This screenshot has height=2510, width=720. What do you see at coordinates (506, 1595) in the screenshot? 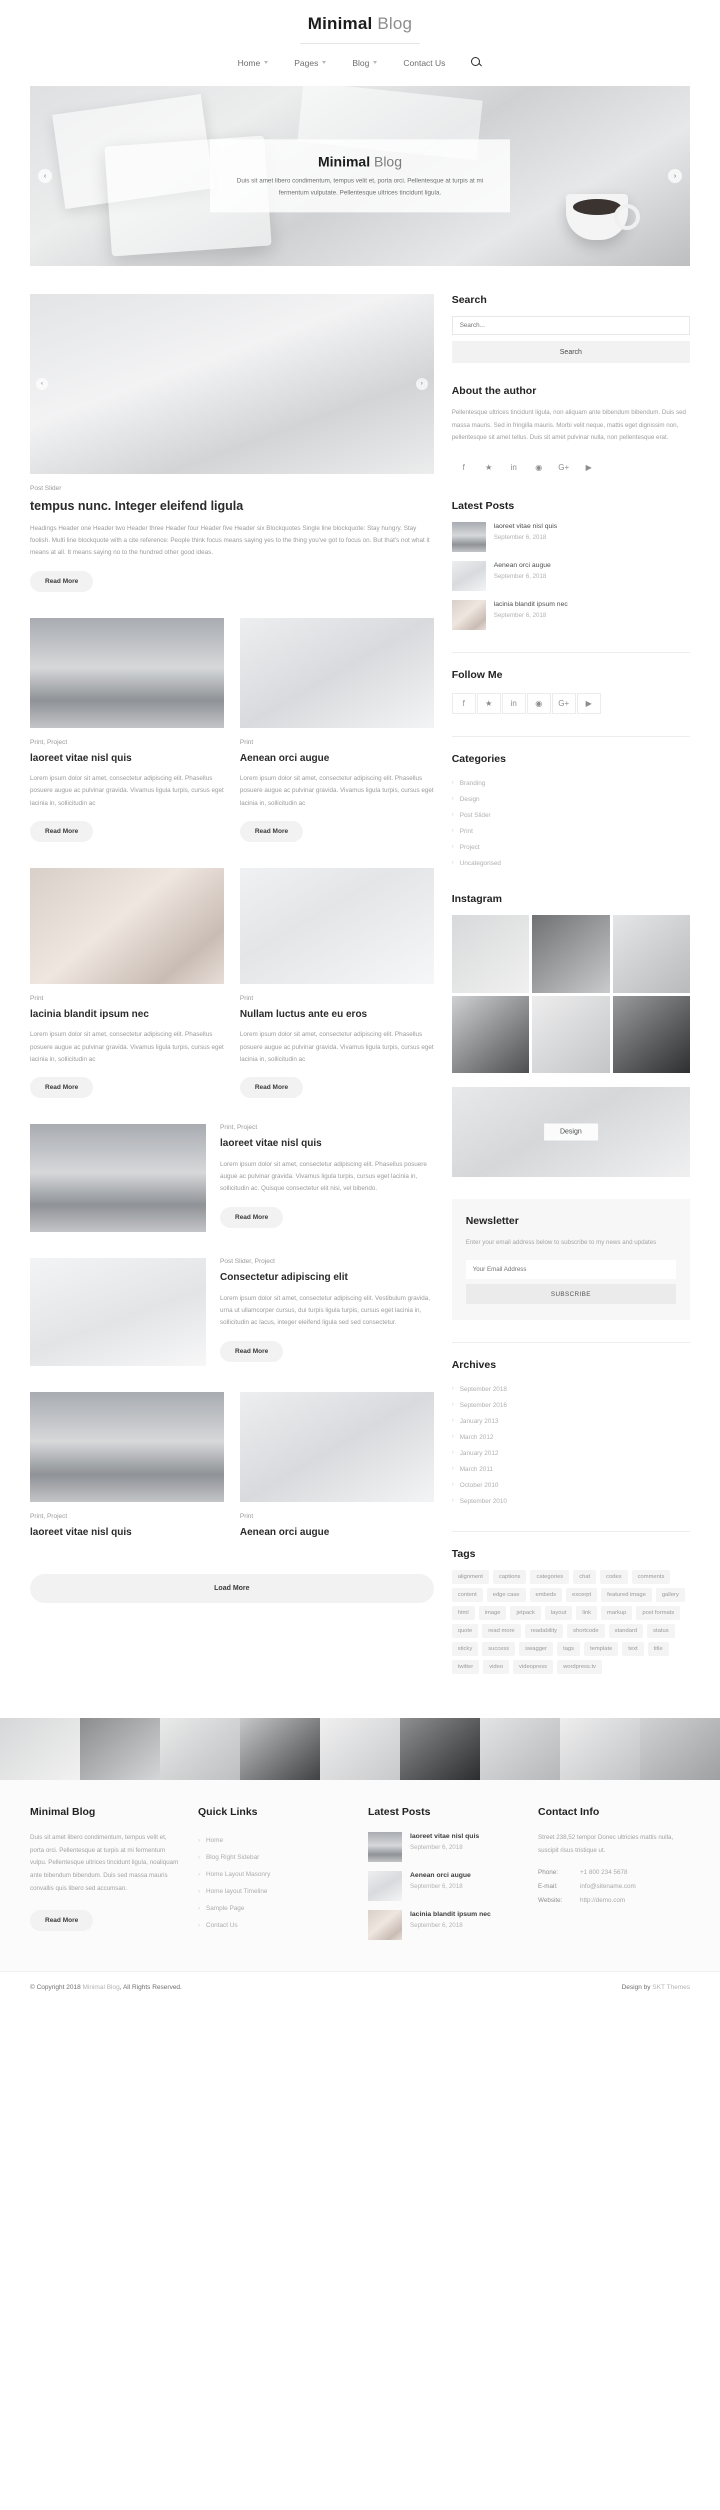
I see `tag-item: edge case` at bounding box center [506, 1595].